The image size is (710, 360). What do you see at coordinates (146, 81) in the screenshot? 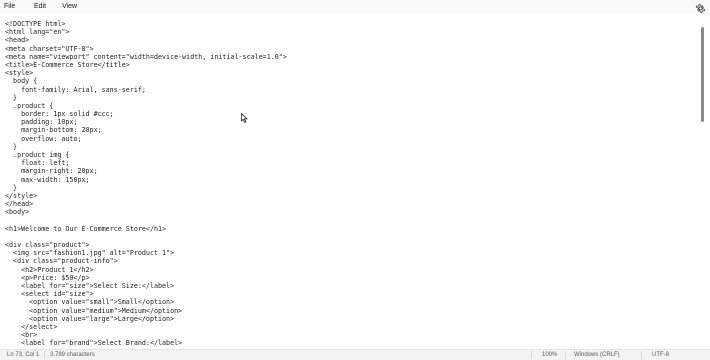
I see `code-line: body {` at bounding box center [146, 81].